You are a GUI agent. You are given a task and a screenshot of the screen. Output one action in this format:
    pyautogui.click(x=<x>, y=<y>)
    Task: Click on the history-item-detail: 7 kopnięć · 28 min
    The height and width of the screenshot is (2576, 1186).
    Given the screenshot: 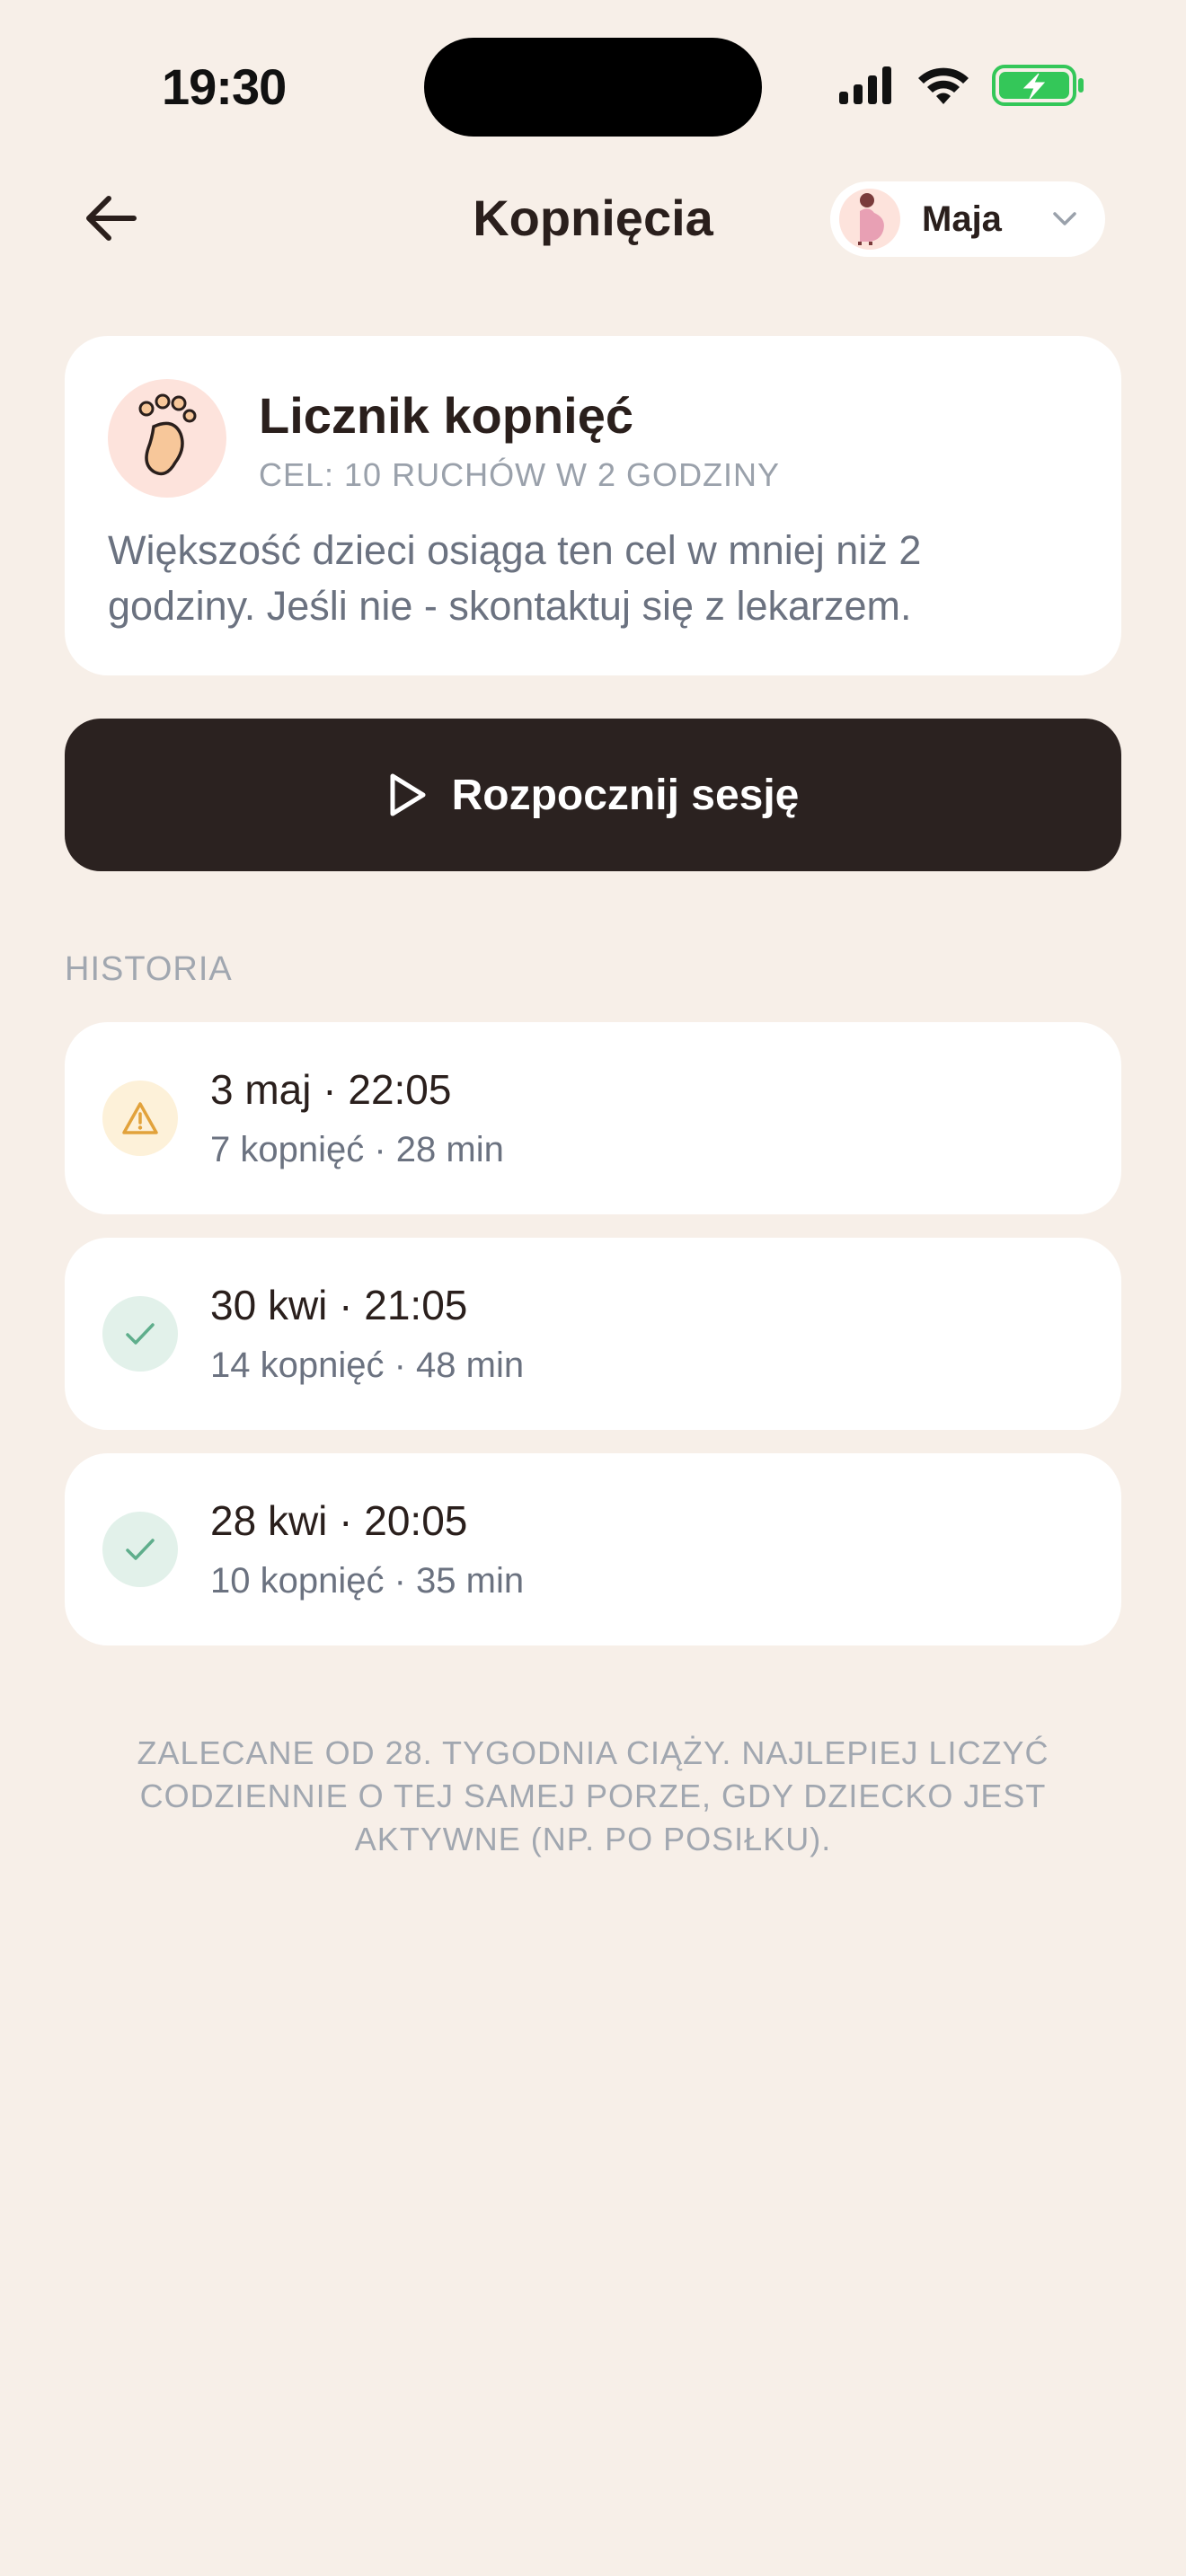 What is the action you would take?
    pyautogui.click(x=357, y=1149)
    